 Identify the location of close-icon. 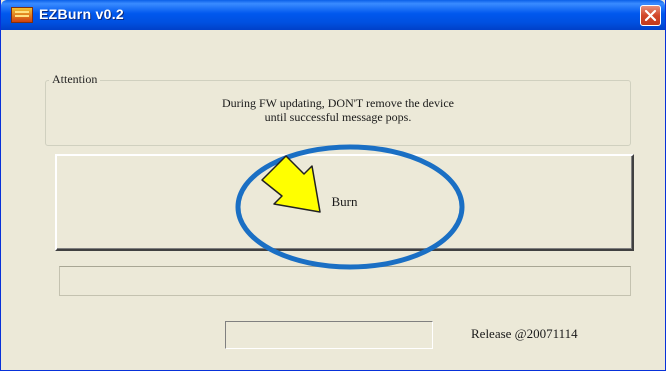
(650, 15).